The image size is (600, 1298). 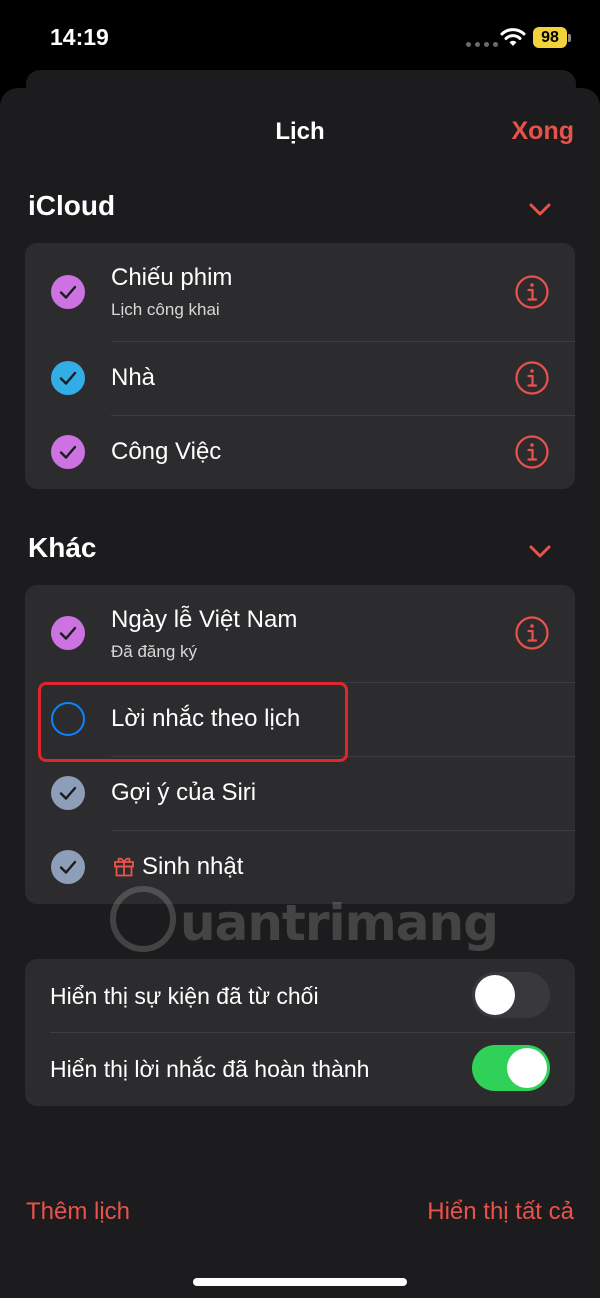 What do you see at coordinates (300, 793) in the screenshot?
I see `calendar-row-goi-y-siri: Gợi ý của Siri` at bounding box center [300, 793].